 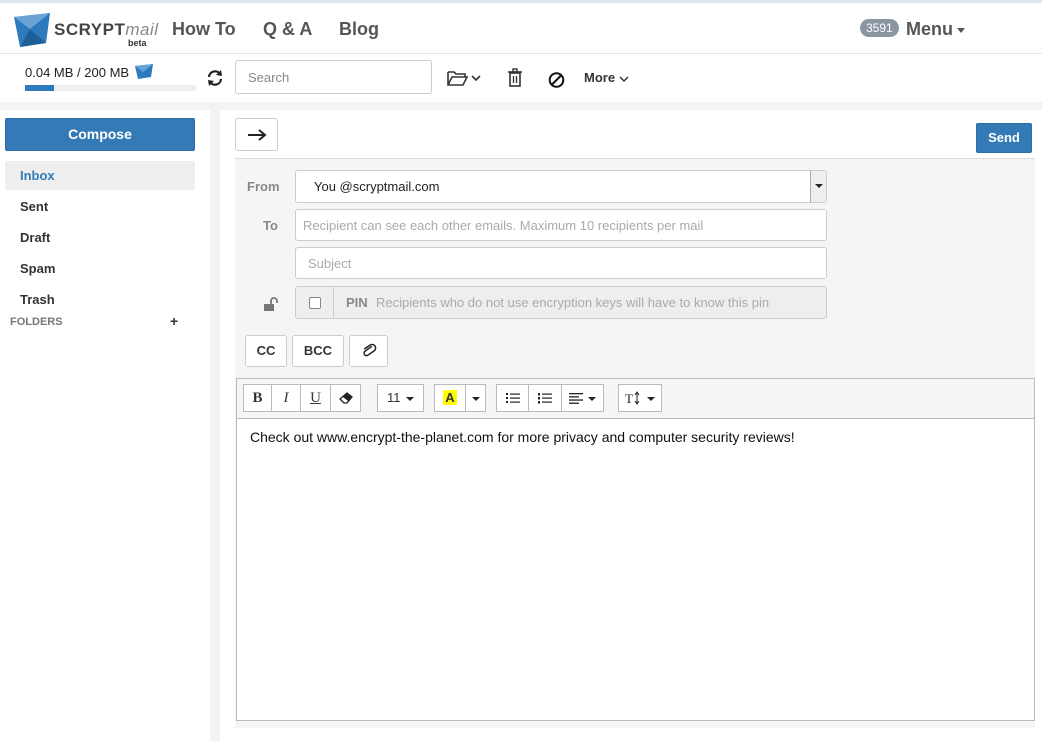 I want to click on paragraph-align-dropdown, so click(x=582, y=398).